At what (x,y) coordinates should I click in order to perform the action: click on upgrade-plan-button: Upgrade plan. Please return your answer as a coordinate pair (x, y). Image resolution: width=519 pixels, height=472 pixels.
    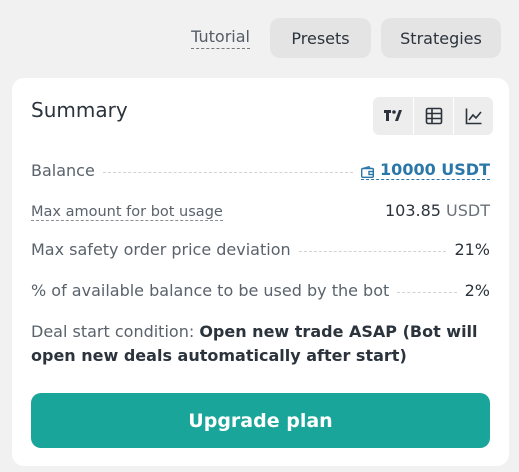
    Looking at the image, I should click on (260, 420).